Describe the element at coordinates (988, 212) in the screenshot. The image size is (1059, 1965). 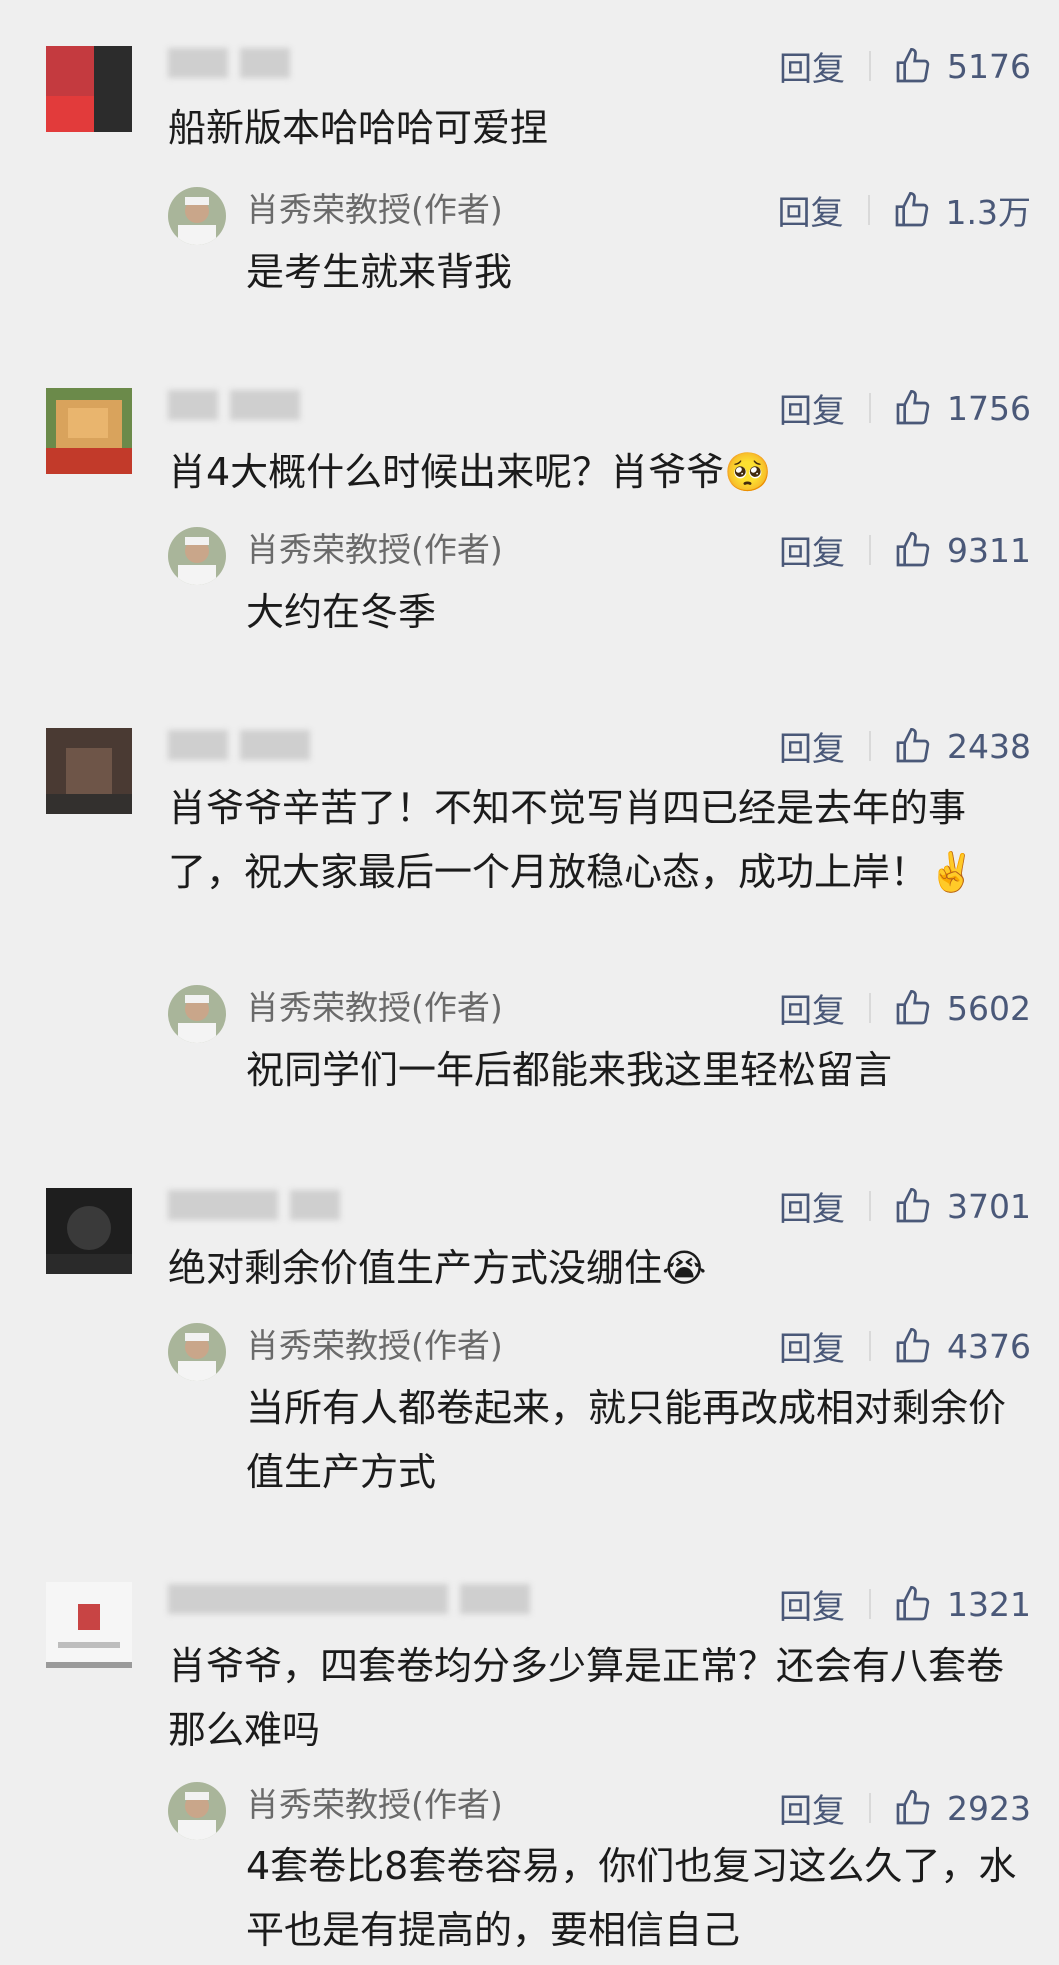
I see `like-count: 1.3万` at that location.